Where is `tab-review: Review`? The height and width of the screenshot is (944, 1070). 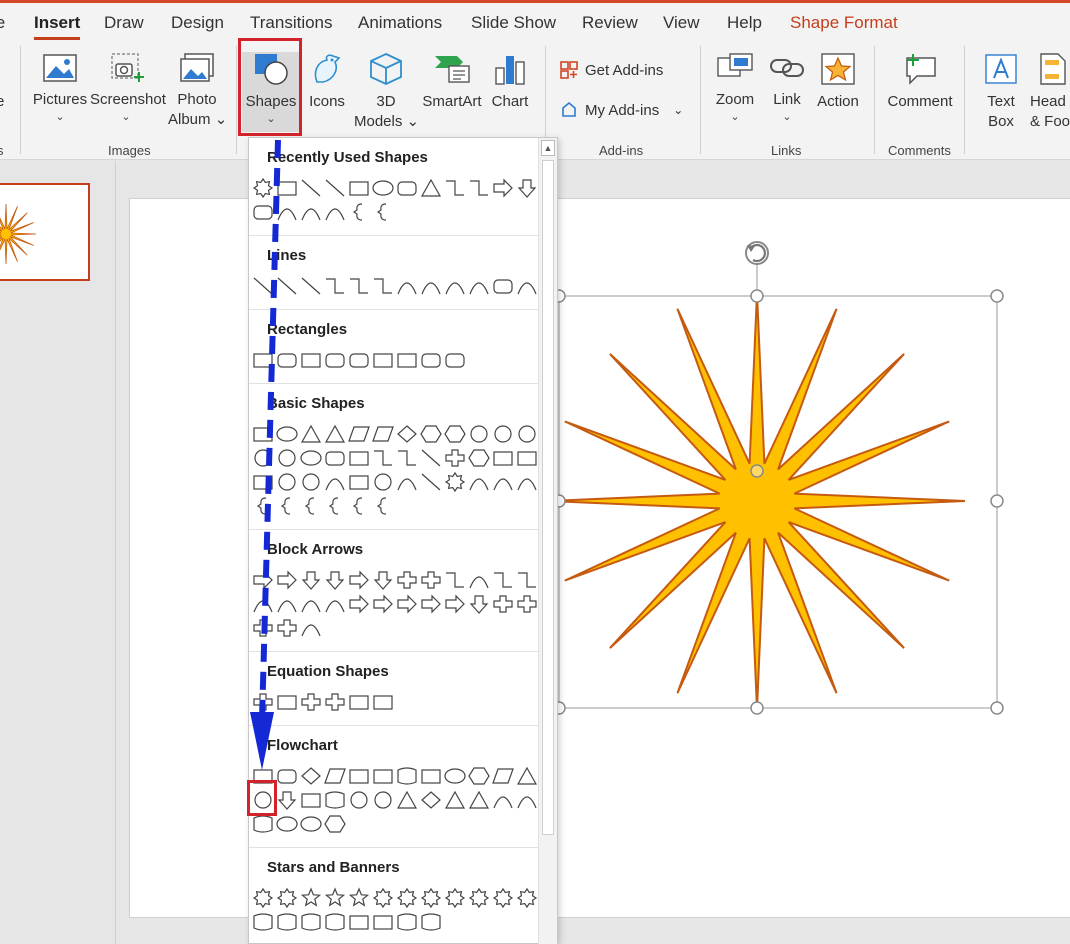
tab-review: Review is located at coordinates (610, 23).